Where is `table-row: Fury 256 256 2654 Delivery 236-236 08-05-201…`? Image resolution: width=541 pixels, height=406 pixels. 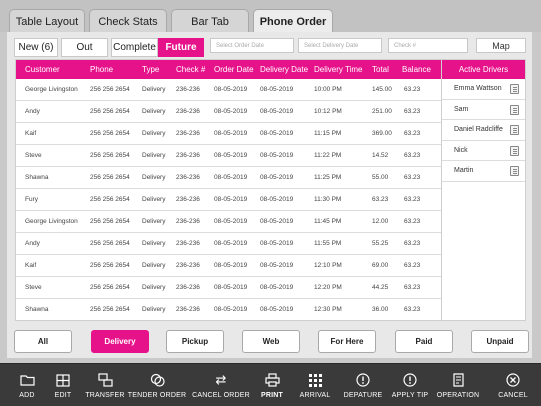 table-row: Fury 256 256 2654 Delivery 236-236 08-05-201… is located at coordinates (228, 200).